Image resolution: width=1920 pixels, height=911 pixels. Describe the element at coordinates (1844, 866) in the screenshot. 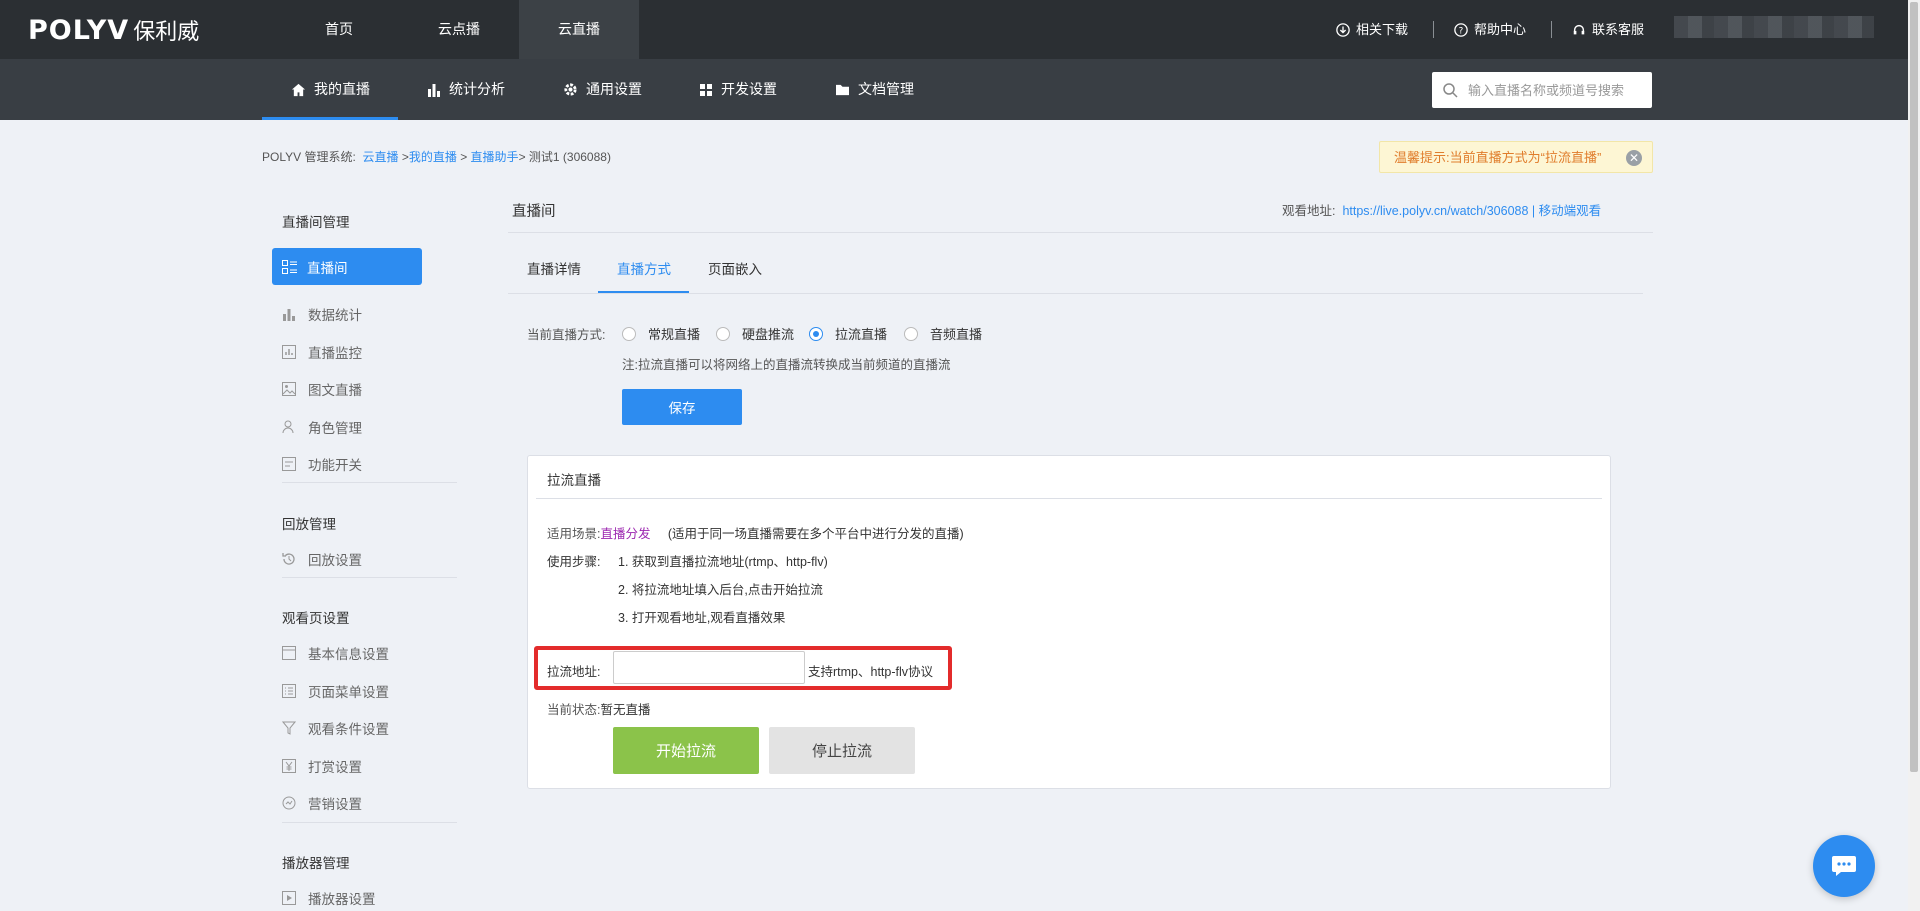

I see `chat-button` at that location.